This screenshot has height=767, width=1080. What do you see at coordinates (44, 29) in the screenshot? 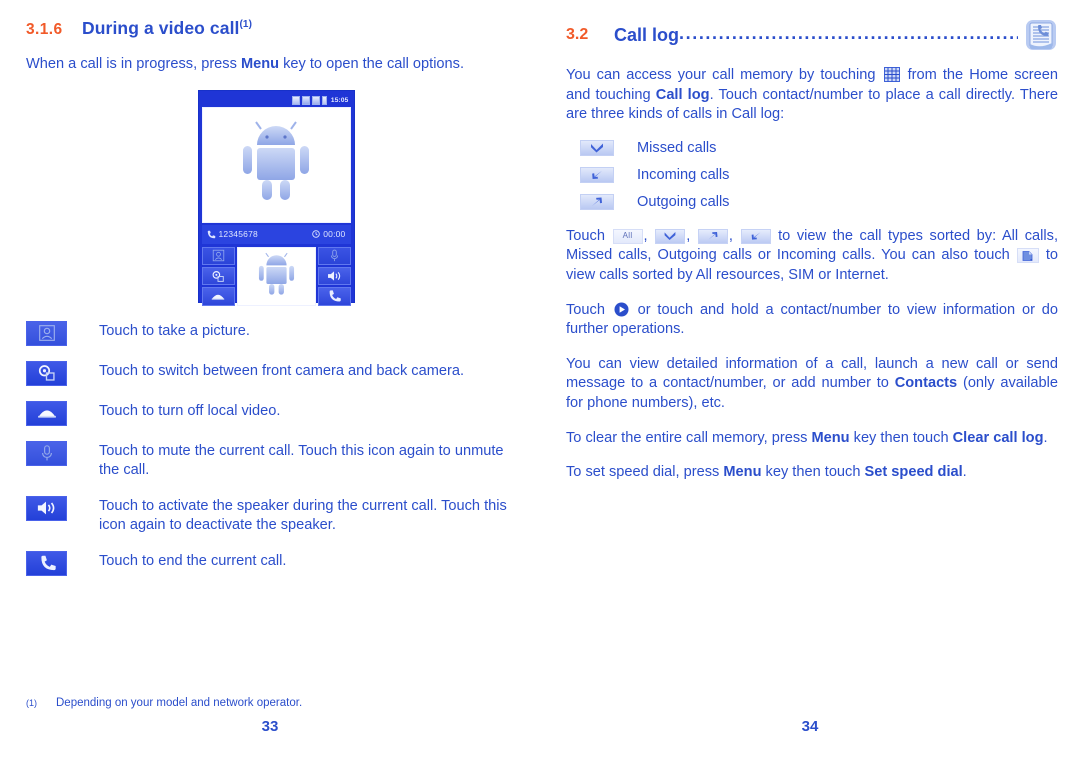
I see `section-number: 3.1.6` at bounding box center [44, 29].